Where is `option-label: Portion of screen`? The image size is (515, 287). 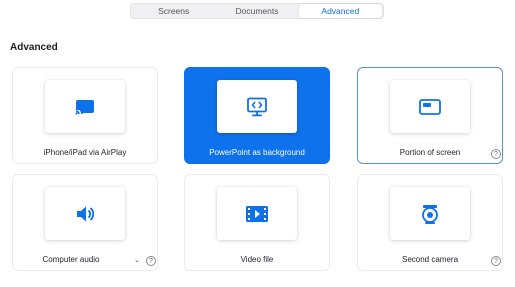 option-label: Portion of screen is located at coordinates (430, 152).